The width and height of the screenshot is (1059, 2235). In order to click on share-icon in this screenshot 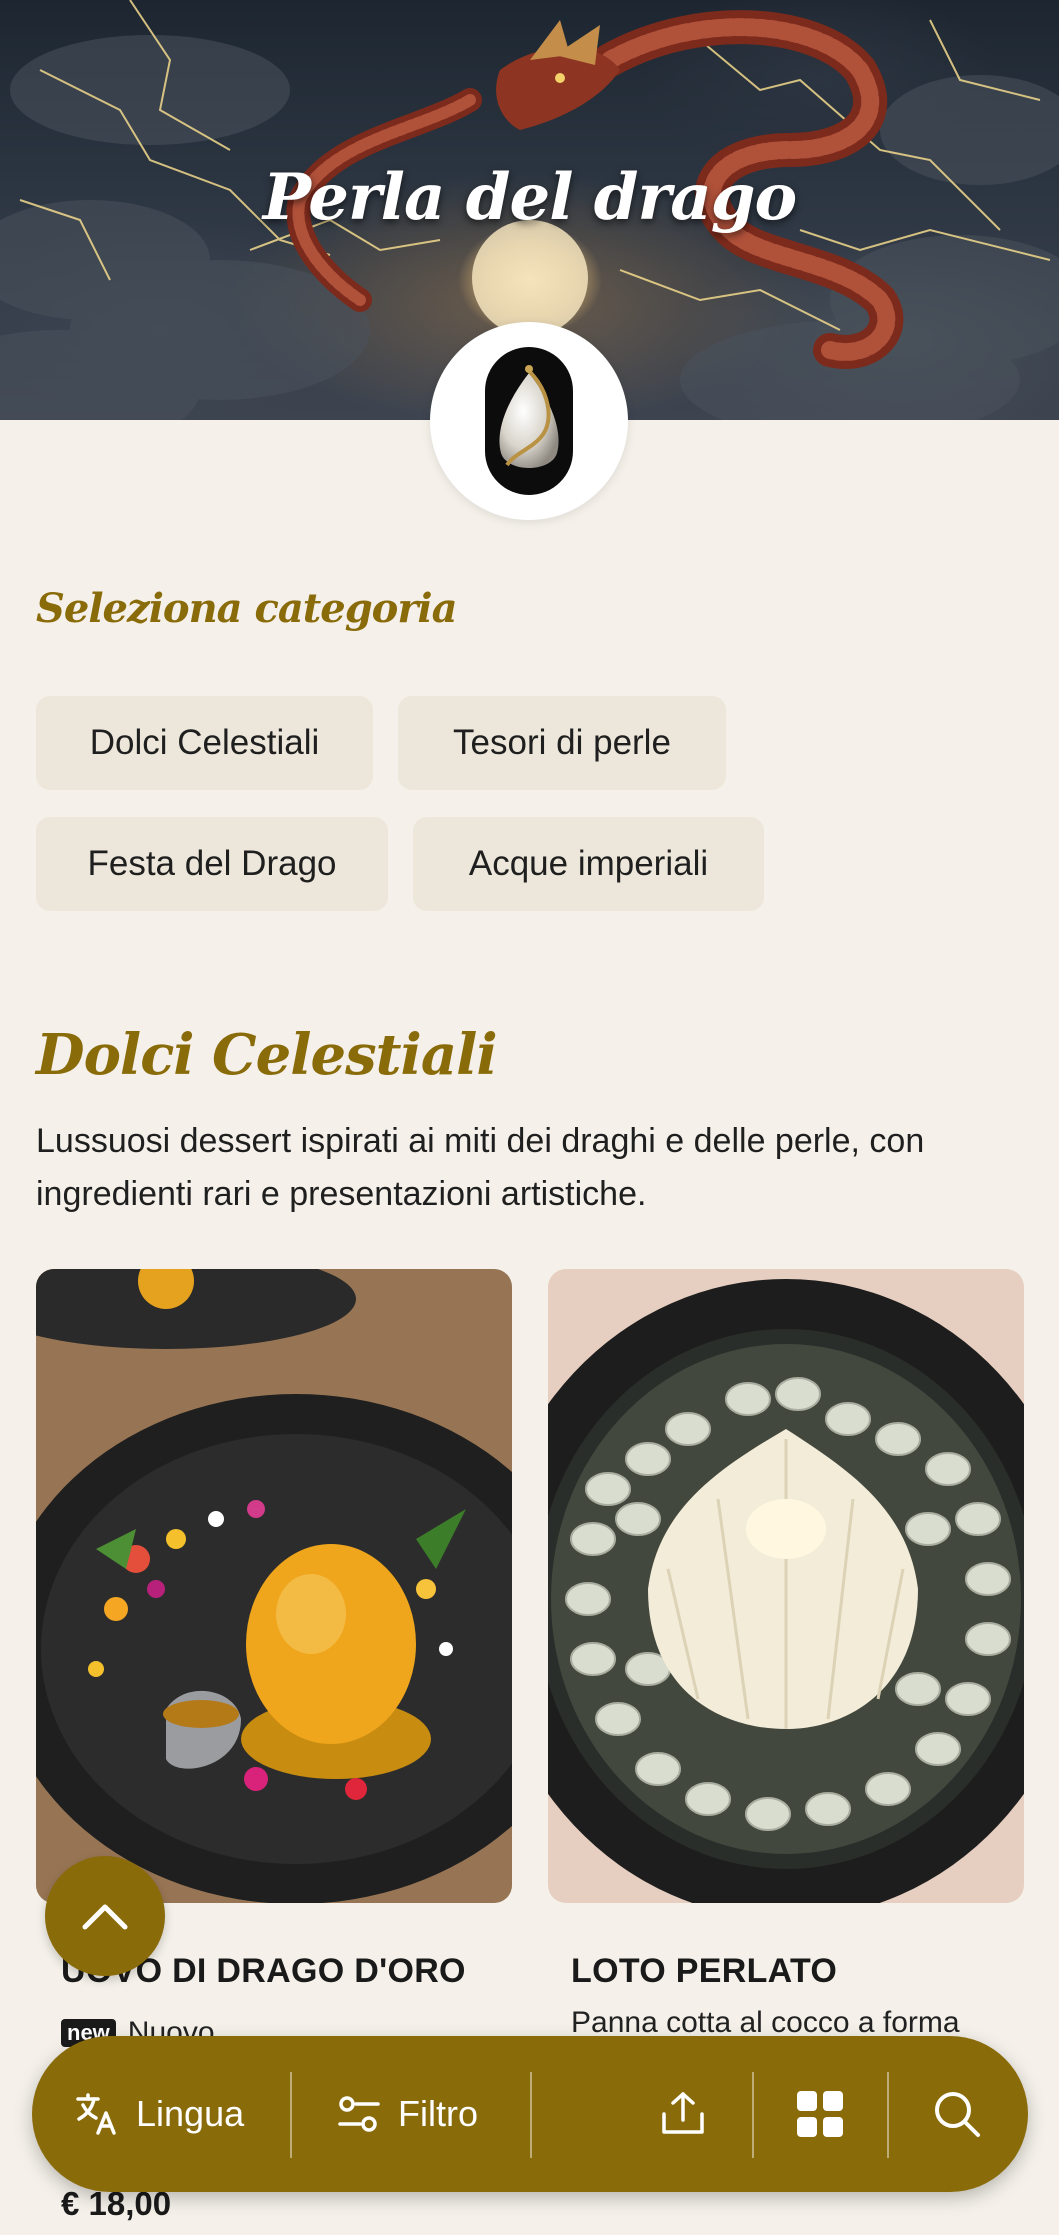, I will do `click(683, 2113)`.